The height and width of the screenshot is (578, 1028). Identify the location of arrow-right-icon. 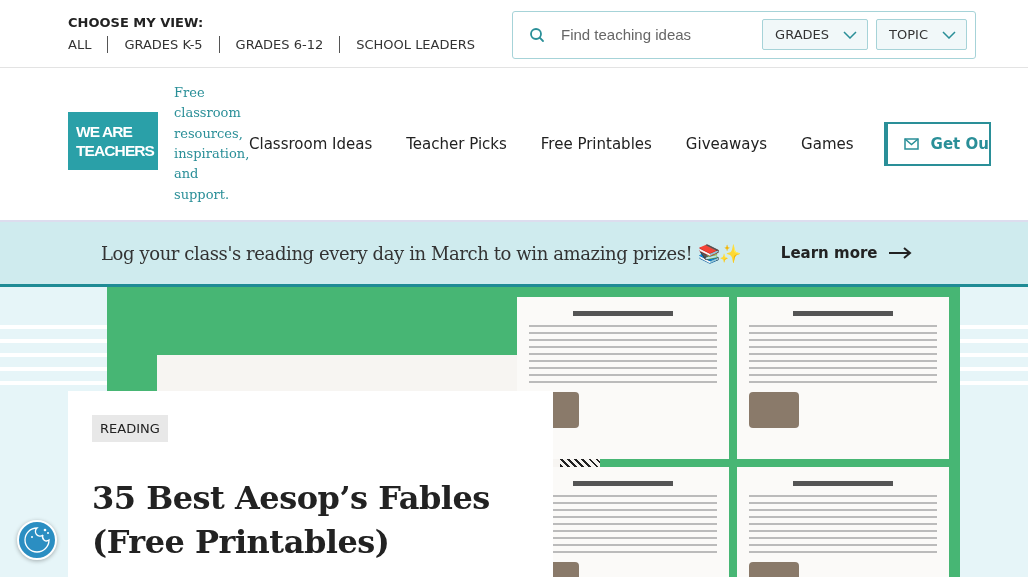
(899, 253).